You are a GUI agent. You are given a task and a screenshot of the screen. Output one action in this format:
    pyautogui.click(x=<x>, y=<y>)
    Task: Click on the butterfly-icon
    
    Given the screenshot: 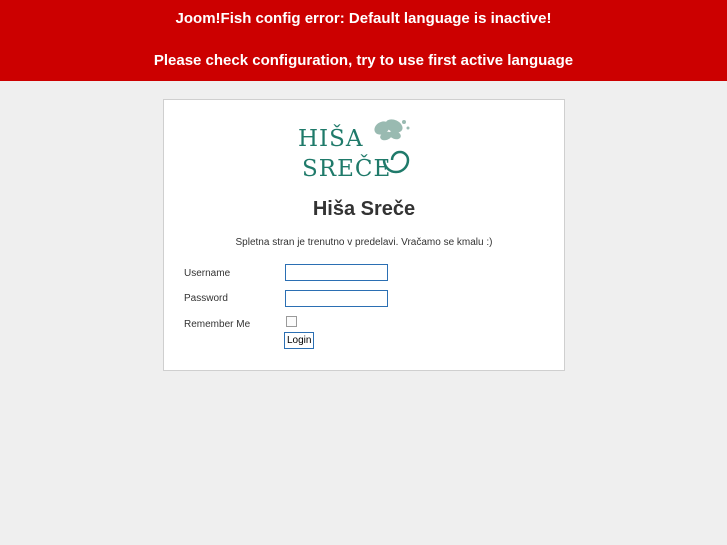 What is the action you would take?
    pyautogui.click(x=392, y=130)
    